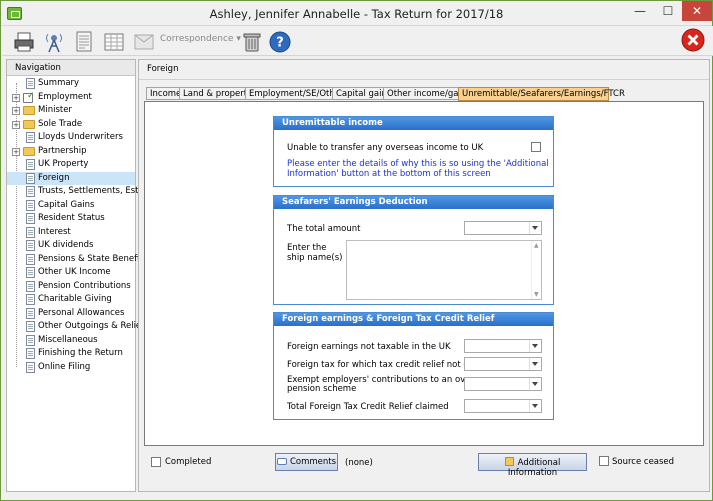  I want to click on sidebar-item-capital-gains: Capital Gains, so click(71, 206).